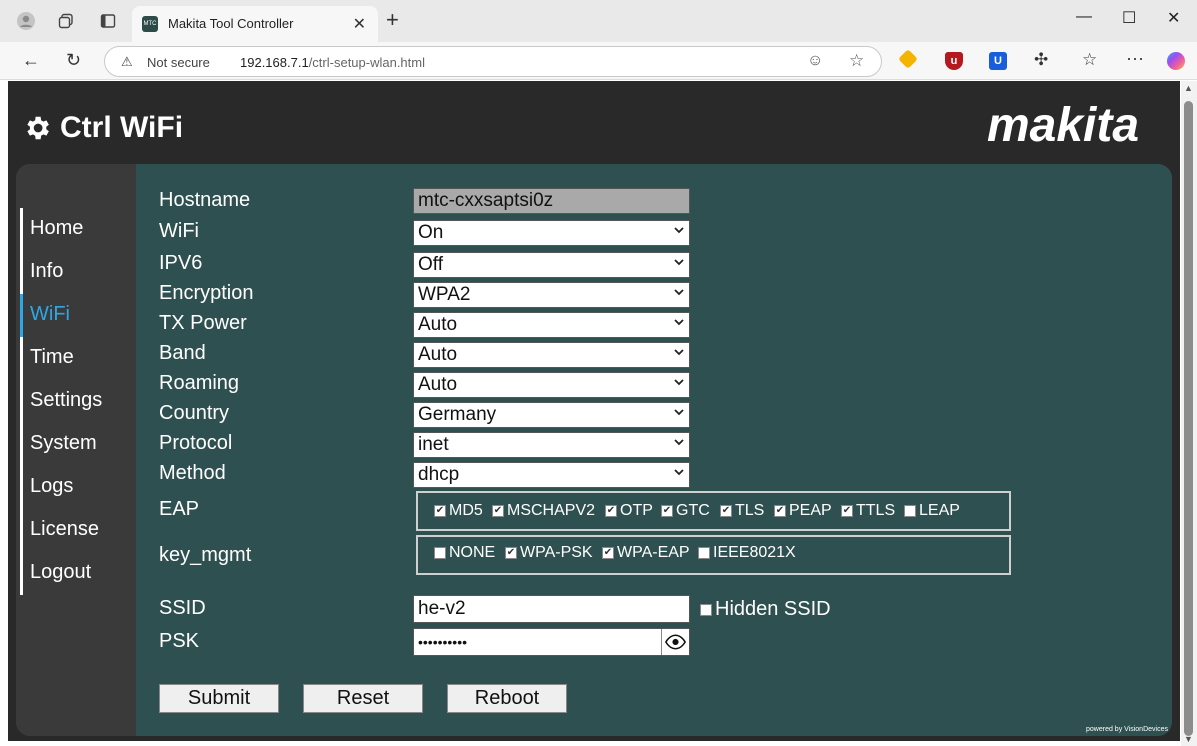  I want to click on minimize-icon: —, so click(1084, 17).